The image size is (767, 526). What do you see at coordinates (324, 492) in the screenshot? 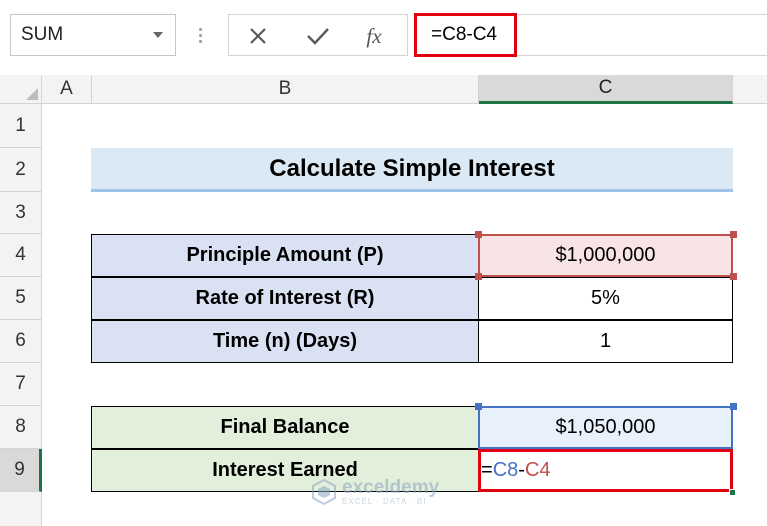
I see `exceldemy-logo-icon` at bounding box center [324, 492].